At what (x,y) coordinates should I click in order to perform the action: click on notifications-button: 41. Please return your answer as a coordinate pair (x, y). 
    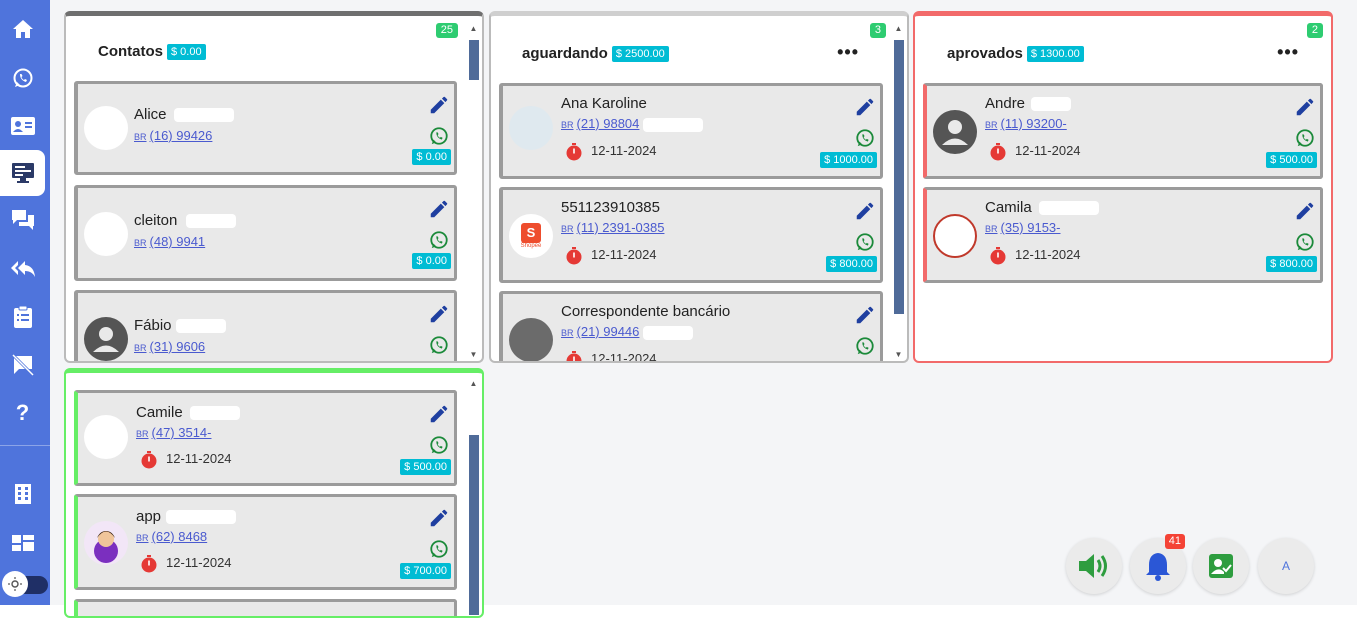
    Looking at the image, I should click on (1158, 564).